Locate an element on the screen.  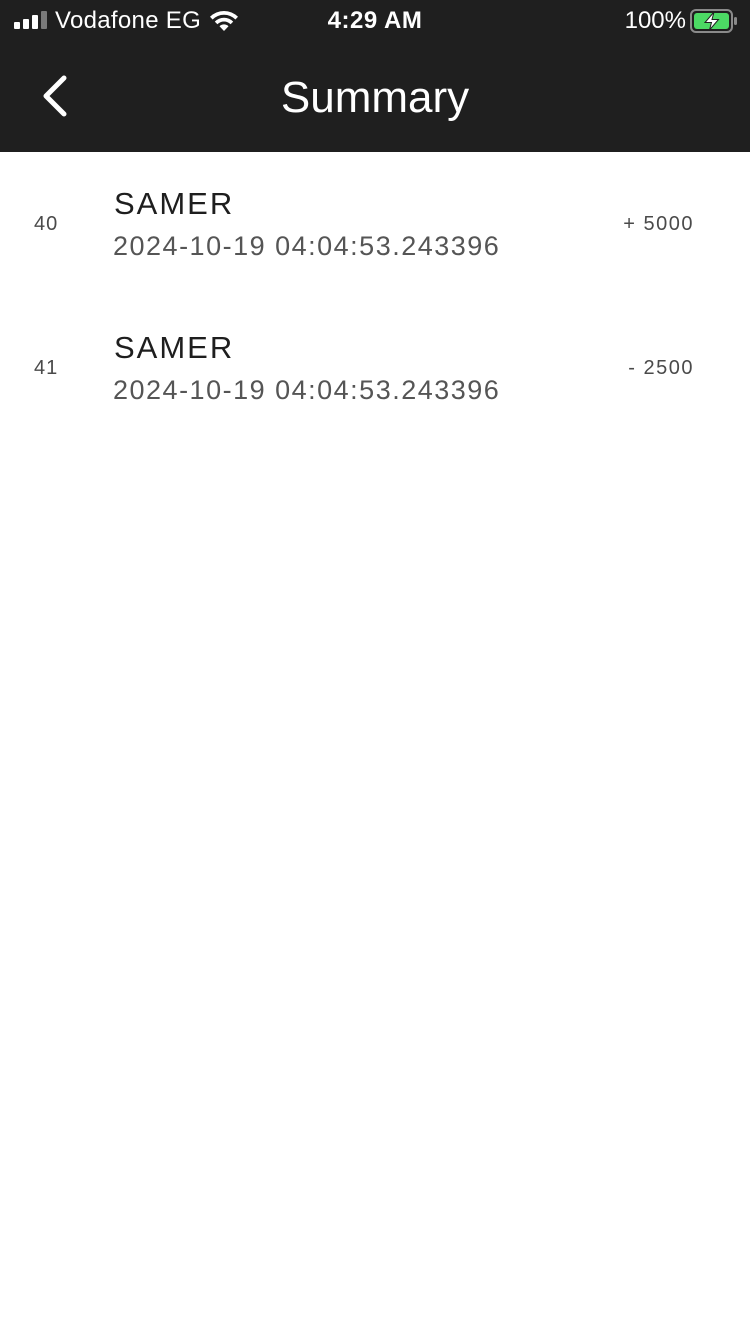
battery-percentage: 100% is located at coordinates (655, 20).